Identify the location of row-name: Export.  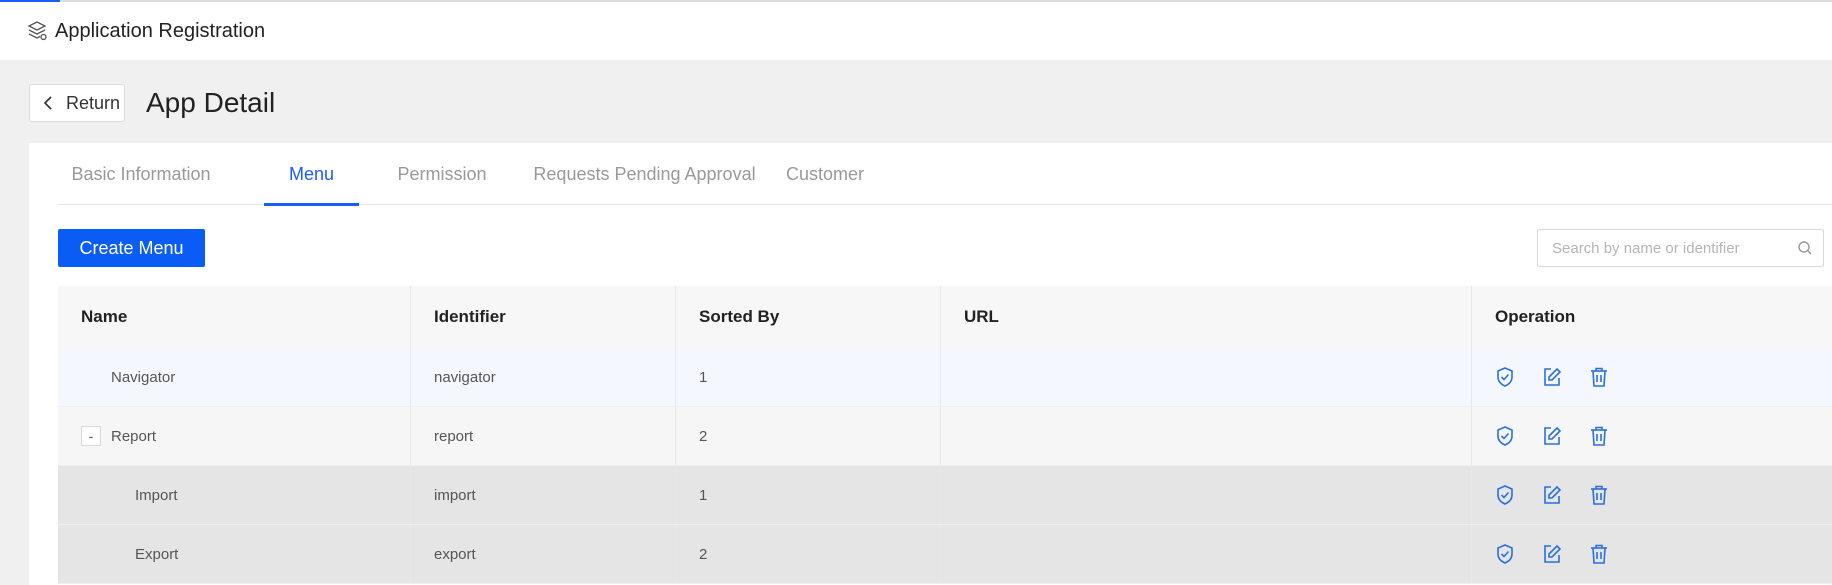
(157, 554).